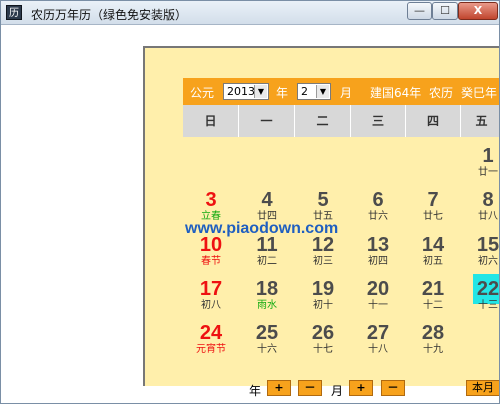 Image resolution: width=500 pixels, height=404 pixels. What do you see at coordinates (323, 333) in the screenshot?
I see `day-number: 26` at bounding box center [323, 333].